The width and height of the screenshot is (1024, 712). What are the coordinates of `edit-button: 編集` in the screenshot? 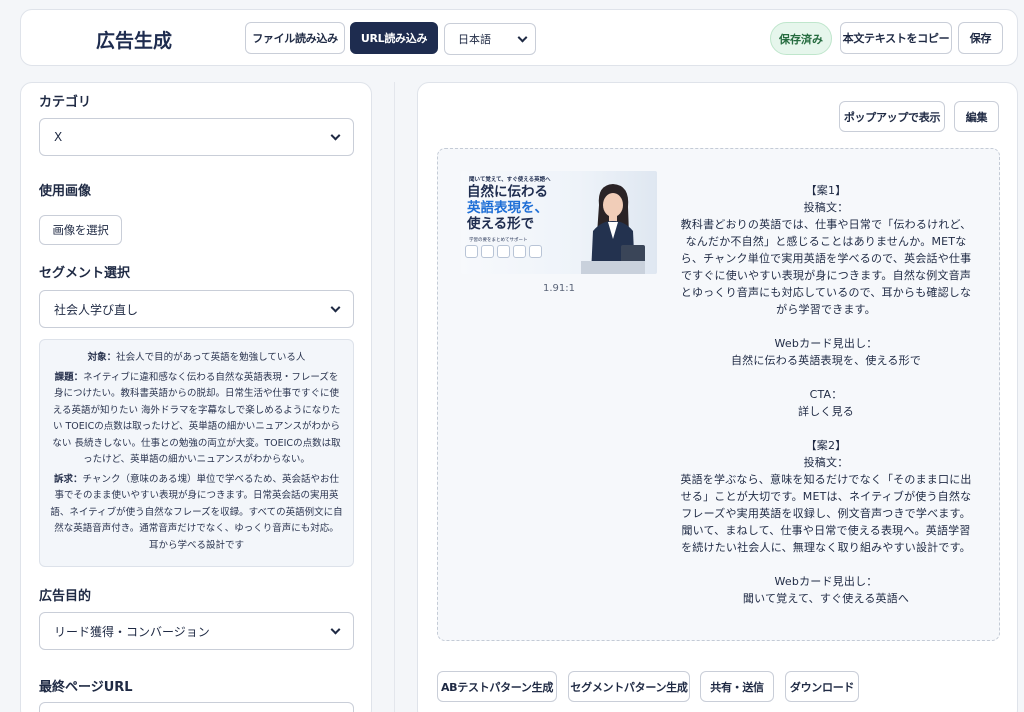 It's located at (976, 116).